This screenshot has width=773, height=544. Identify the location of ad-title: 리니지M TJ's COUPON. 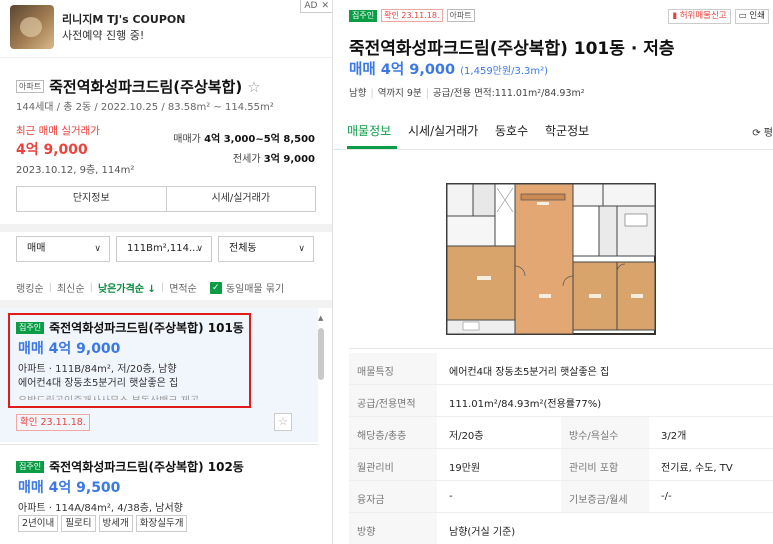
(123, 19).